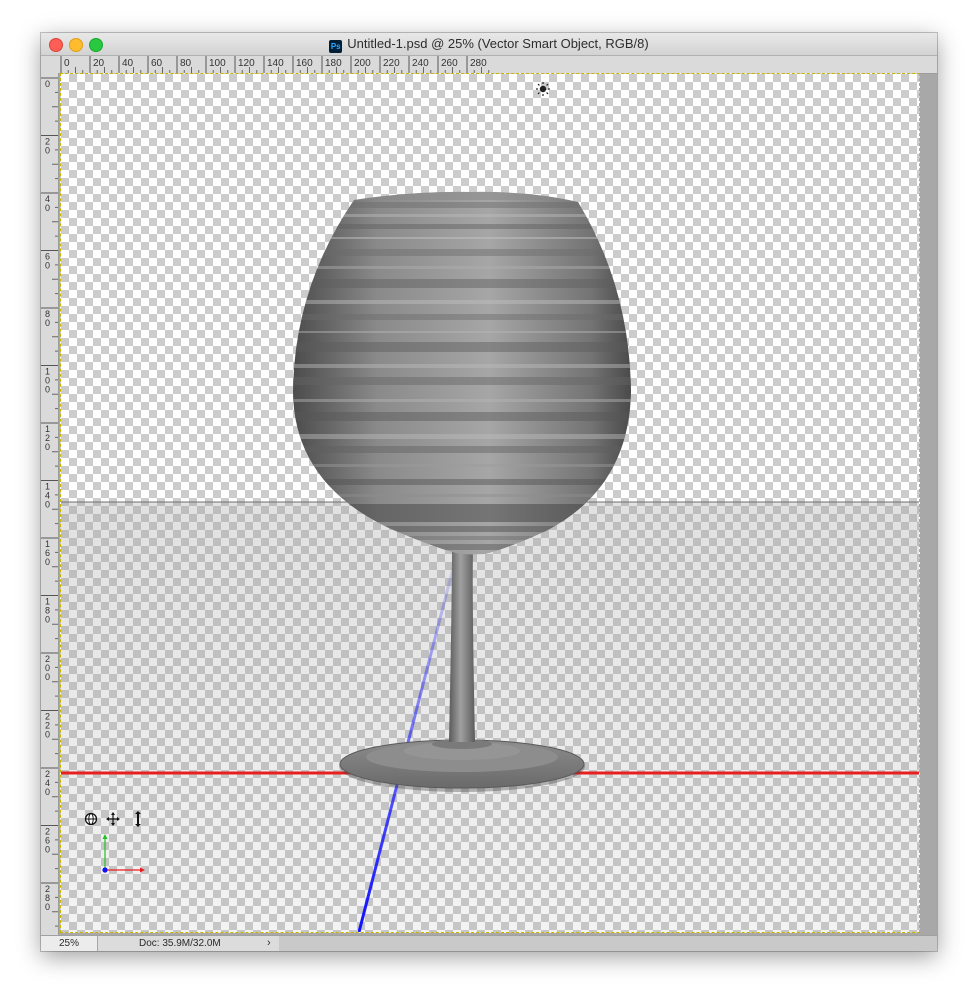  I want to click on vertical-ruler-ticks: 020406080100120140160180200220240260280, so click(49, 502).